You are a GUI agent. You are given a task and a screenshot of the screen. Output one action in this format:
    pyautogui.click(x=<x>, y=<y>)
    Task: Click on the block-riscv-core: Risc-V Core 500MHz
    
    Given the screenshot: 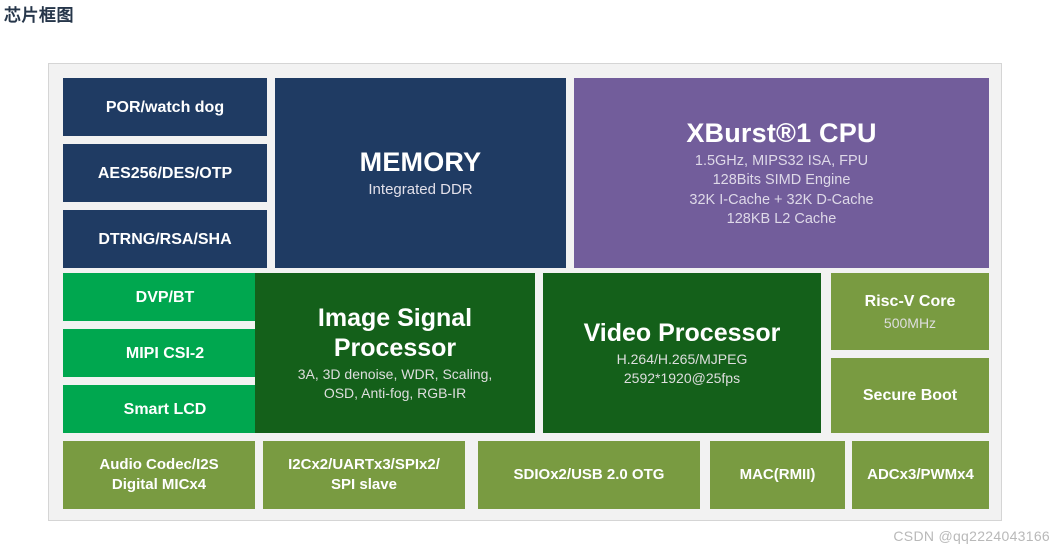 What is the action you would take?
    pyautogui.click(x=910, y=311)
    